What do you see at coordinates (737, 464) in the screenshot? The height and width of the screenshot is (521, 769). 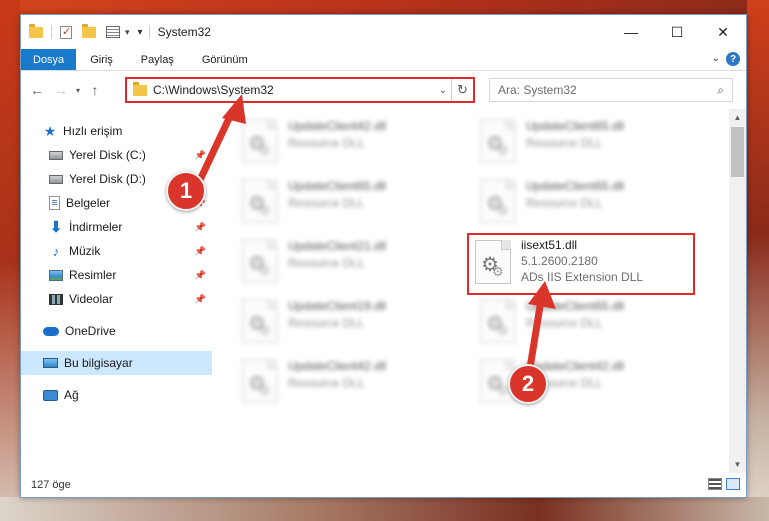 I see `scroll-down-icon: ▼` at bounding box center [737, 464].